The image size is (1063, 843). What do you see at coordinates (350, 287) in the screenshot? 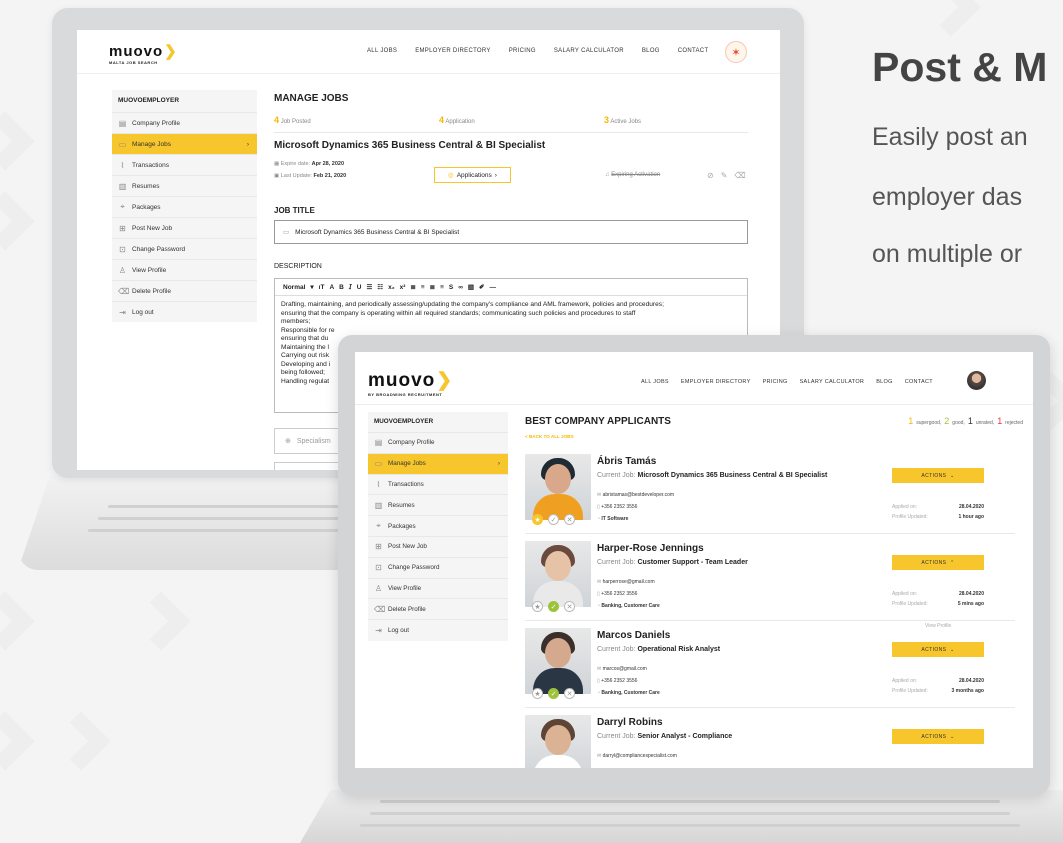
I see `italic-icon: 𝘐` at bounding box center [350, 287].